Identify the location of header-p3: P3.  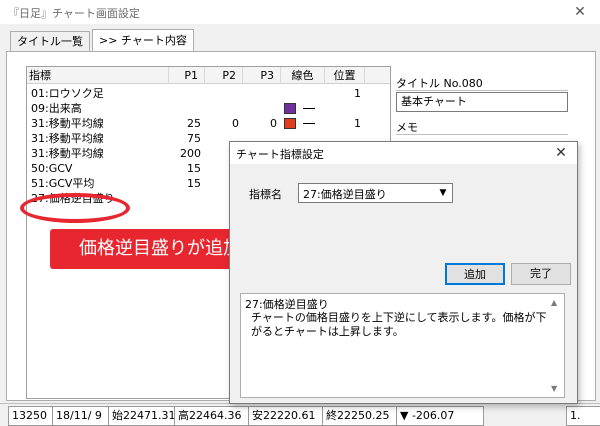
(262, 75).